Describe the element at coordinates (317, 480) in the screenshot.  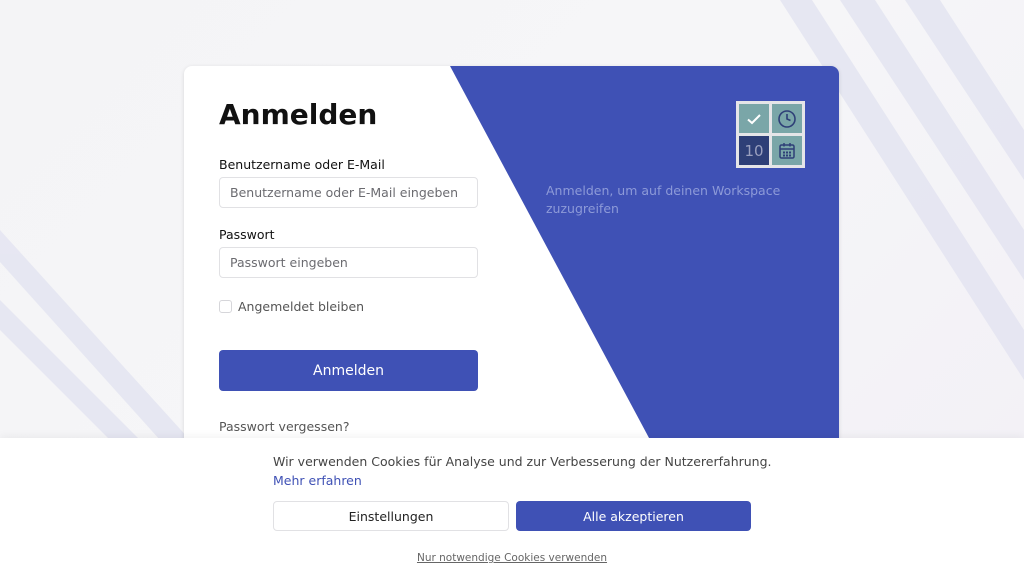
I see `cookie-learn-more-link: Mehr erfahren` at that location.